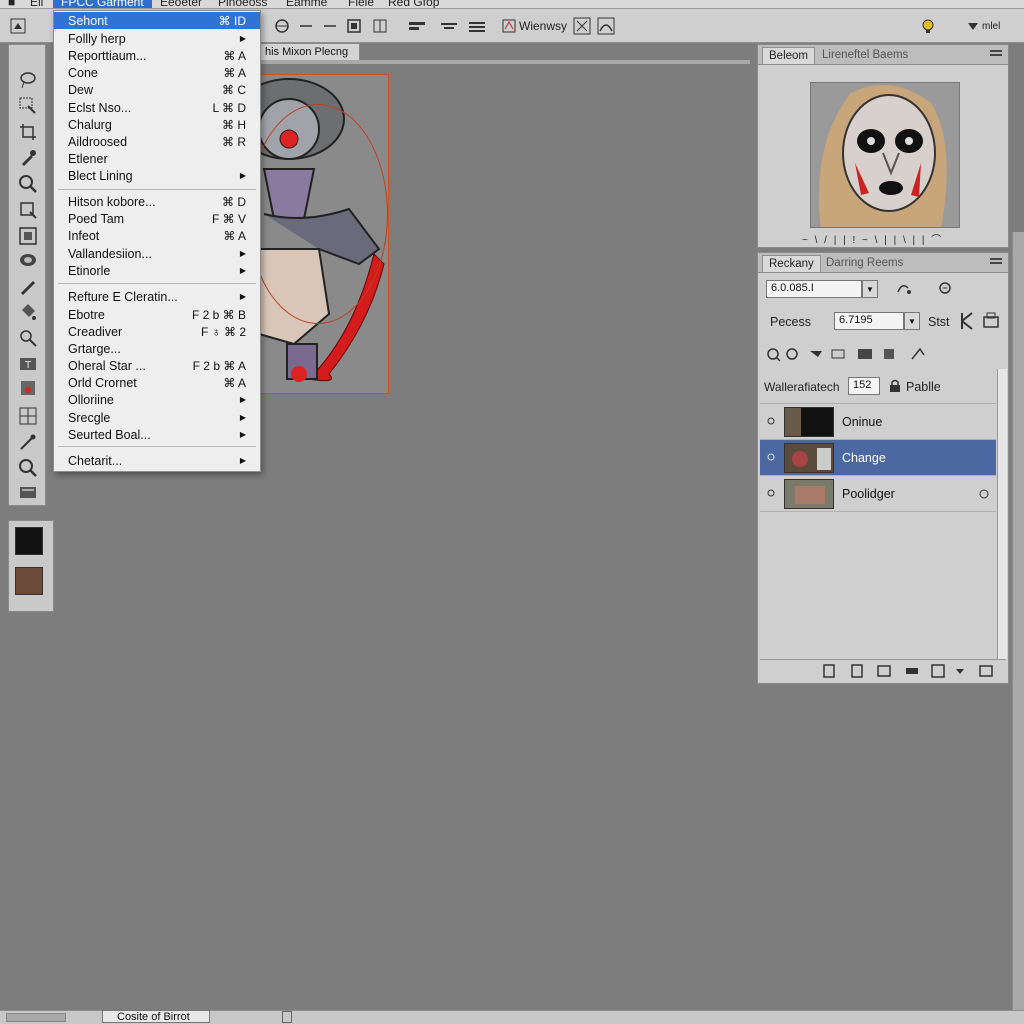 This screenshot has width=1024, height=1024. I want to click on menu-item-1: FPCC Garment, so click(102, 4).